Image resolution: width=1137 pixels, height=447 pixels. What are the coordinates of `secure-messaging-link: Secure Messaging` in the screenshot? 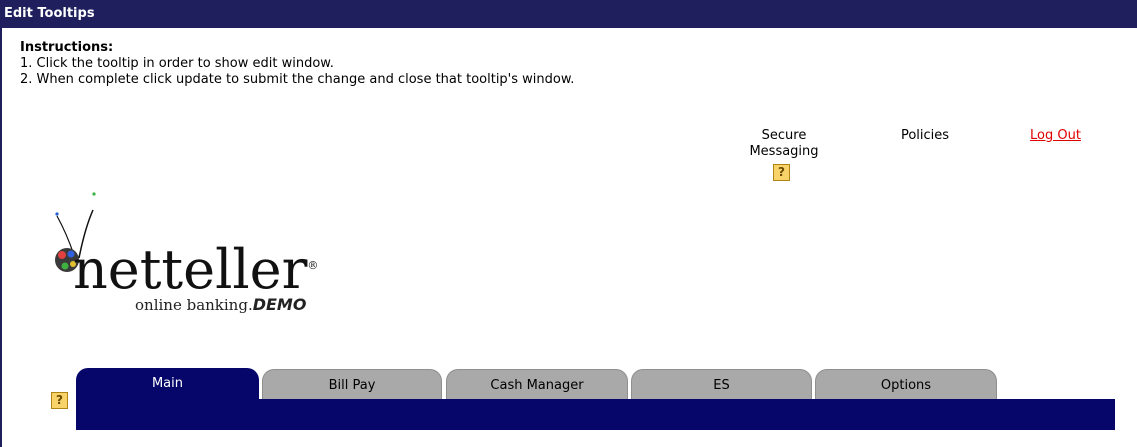 It's located at (784, 144).